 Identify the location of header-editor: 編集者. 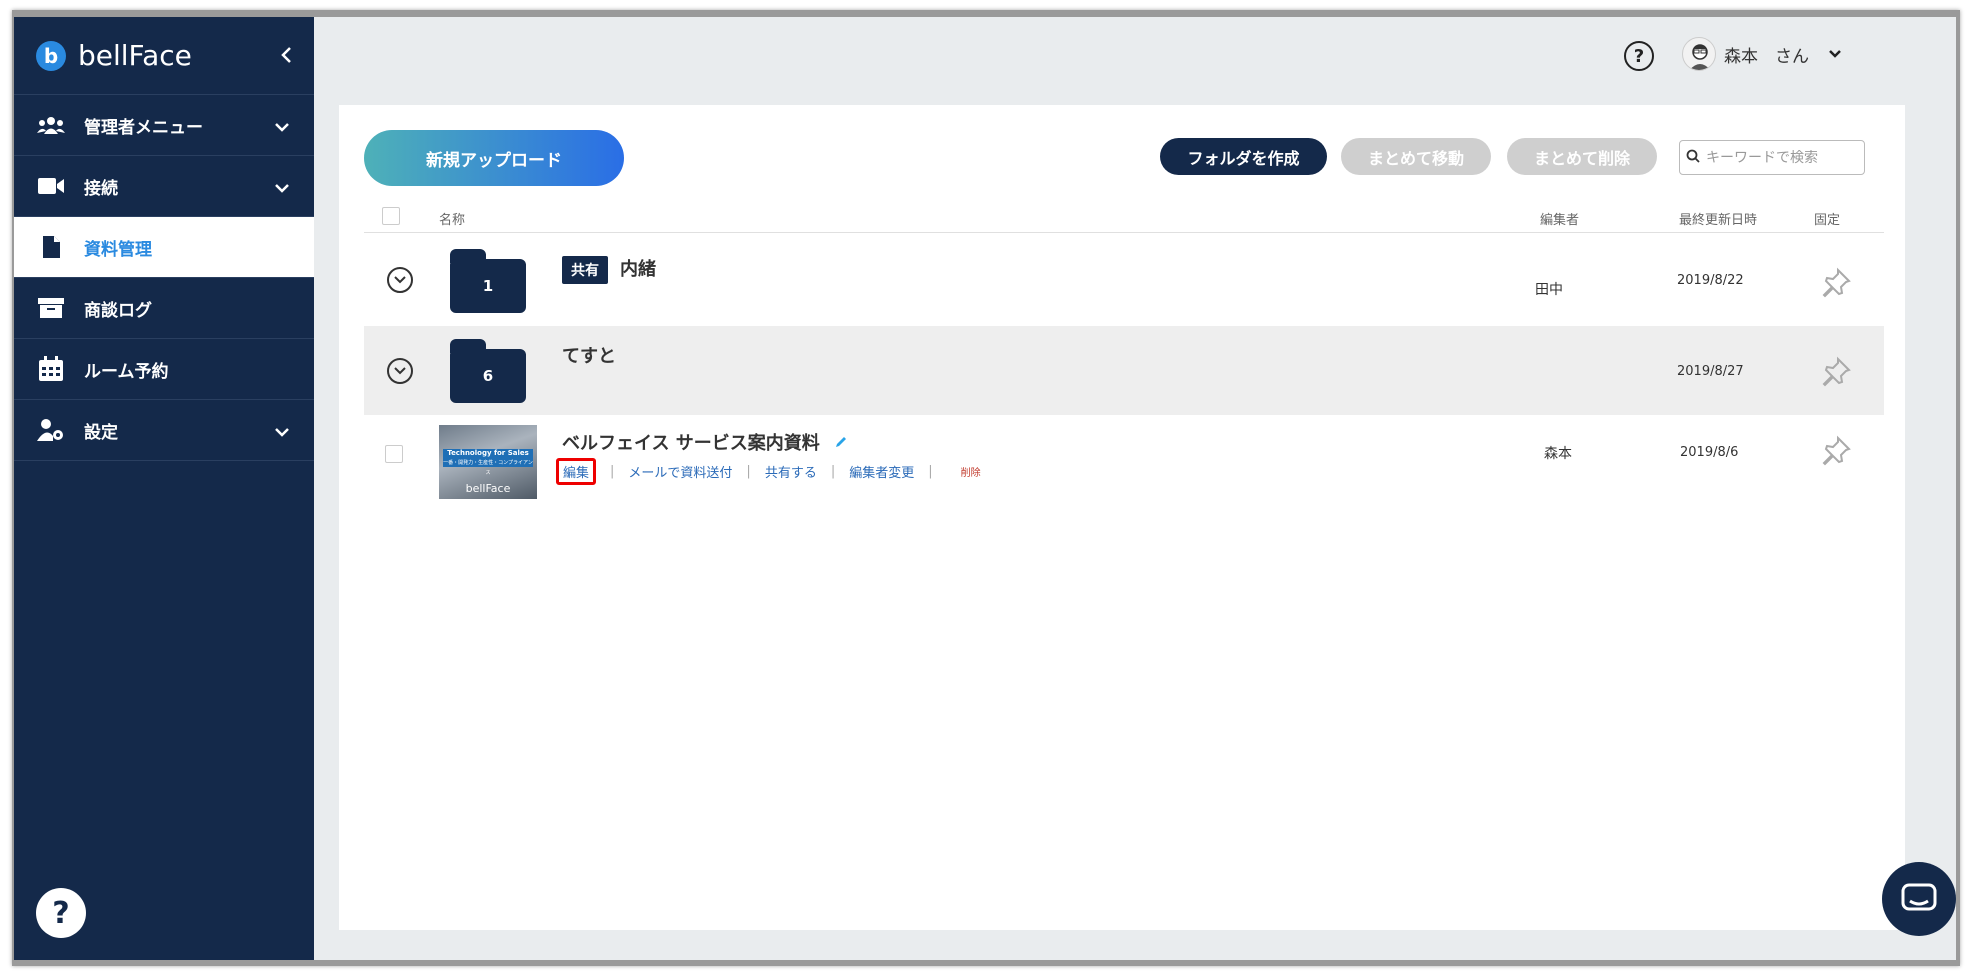
(1559, 218).